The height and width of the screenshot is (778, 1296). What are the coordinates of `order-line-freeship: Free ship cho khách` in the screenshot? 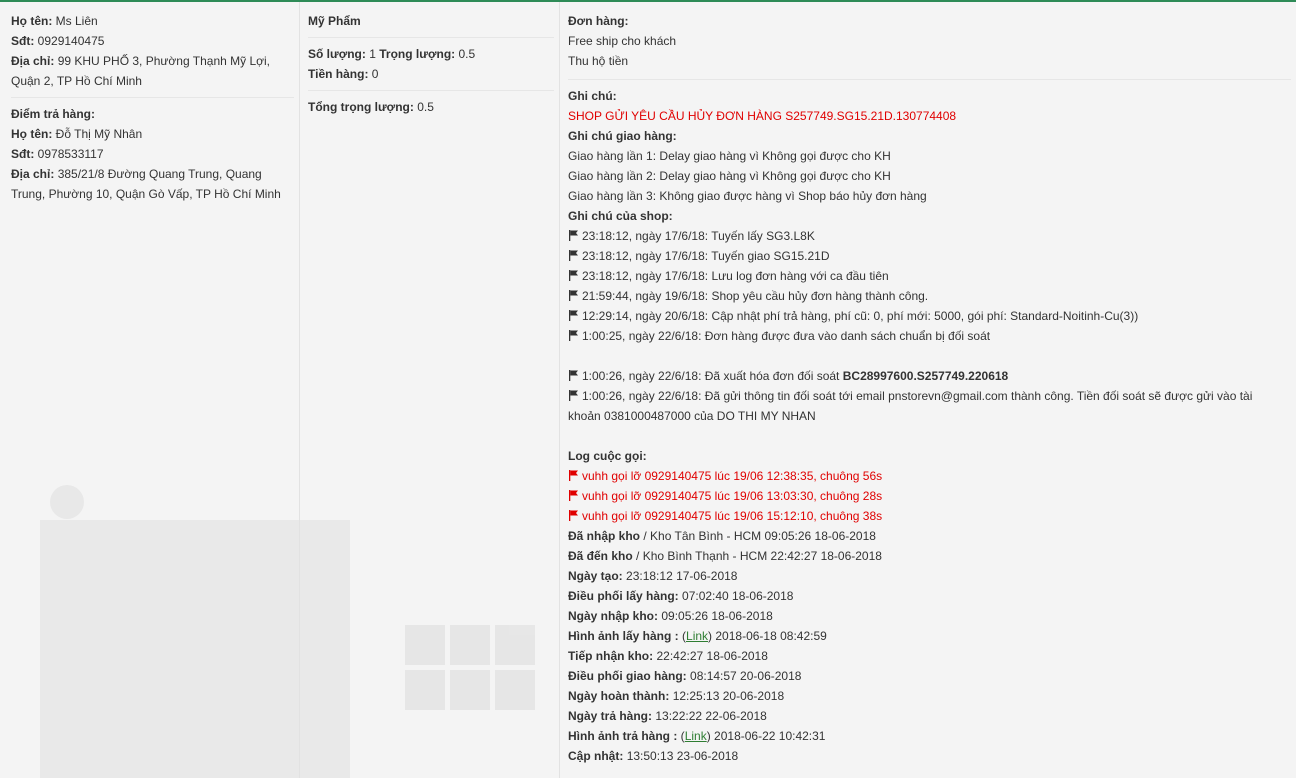 It's located at (622, 41).